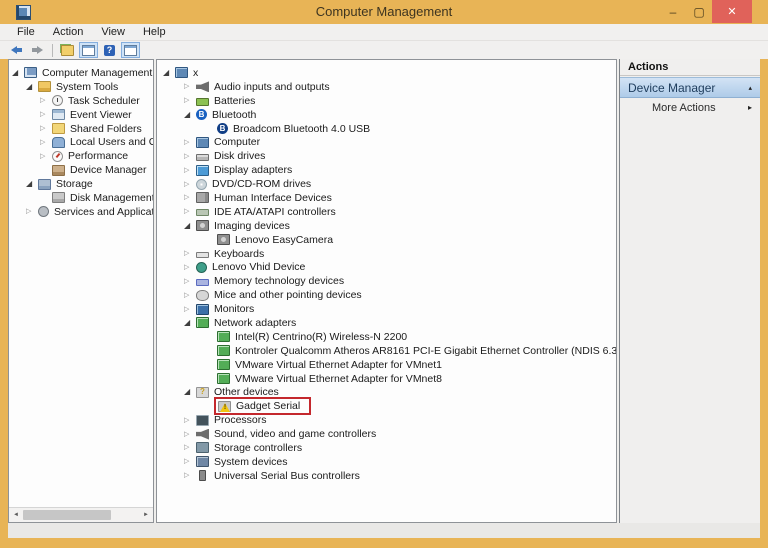  What do you see at coordinates (386, 240) in the screenshot?
I see `tree-item-lenovo-easycamera: Lenovo EasyCamera` at bounding box center [386, 240].